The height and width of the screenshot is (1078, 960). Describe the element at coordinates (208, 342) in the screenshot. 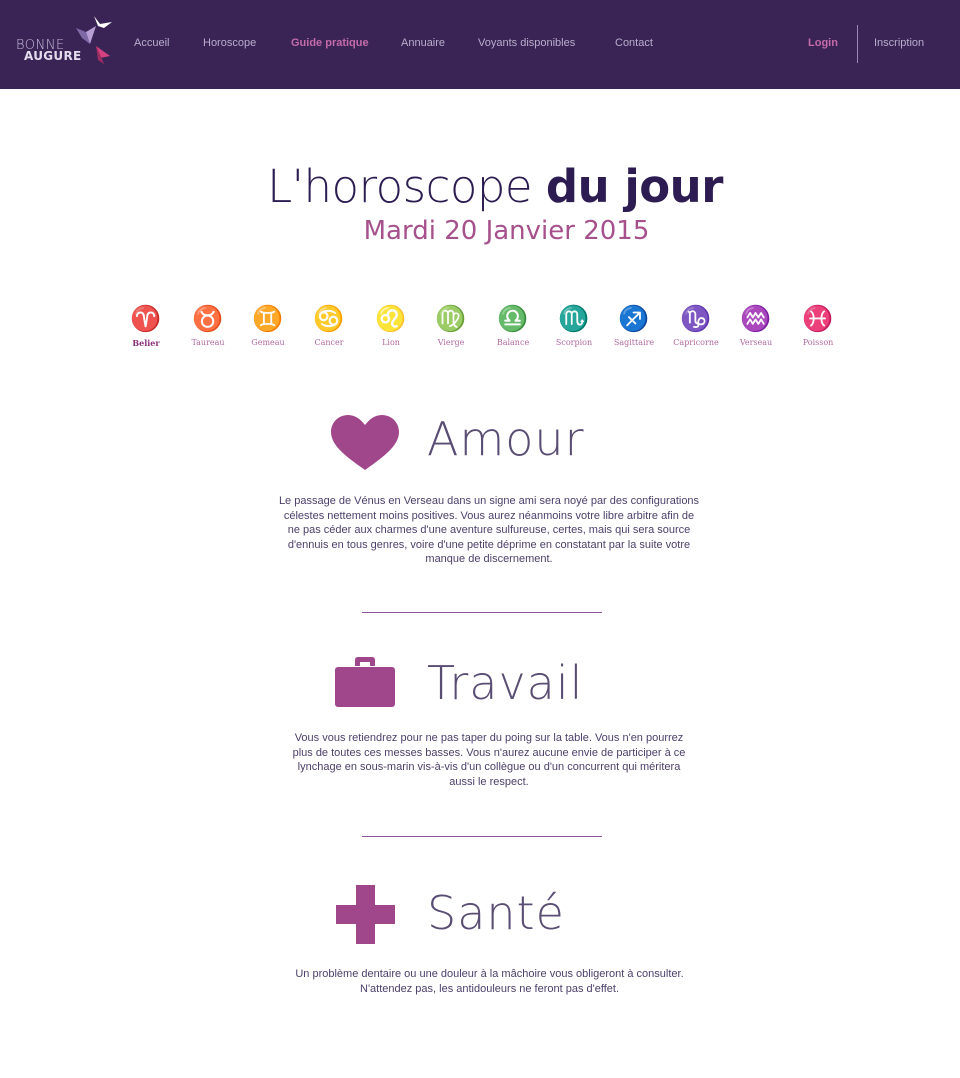

I see `zodiac-name: Taureau` at that location.